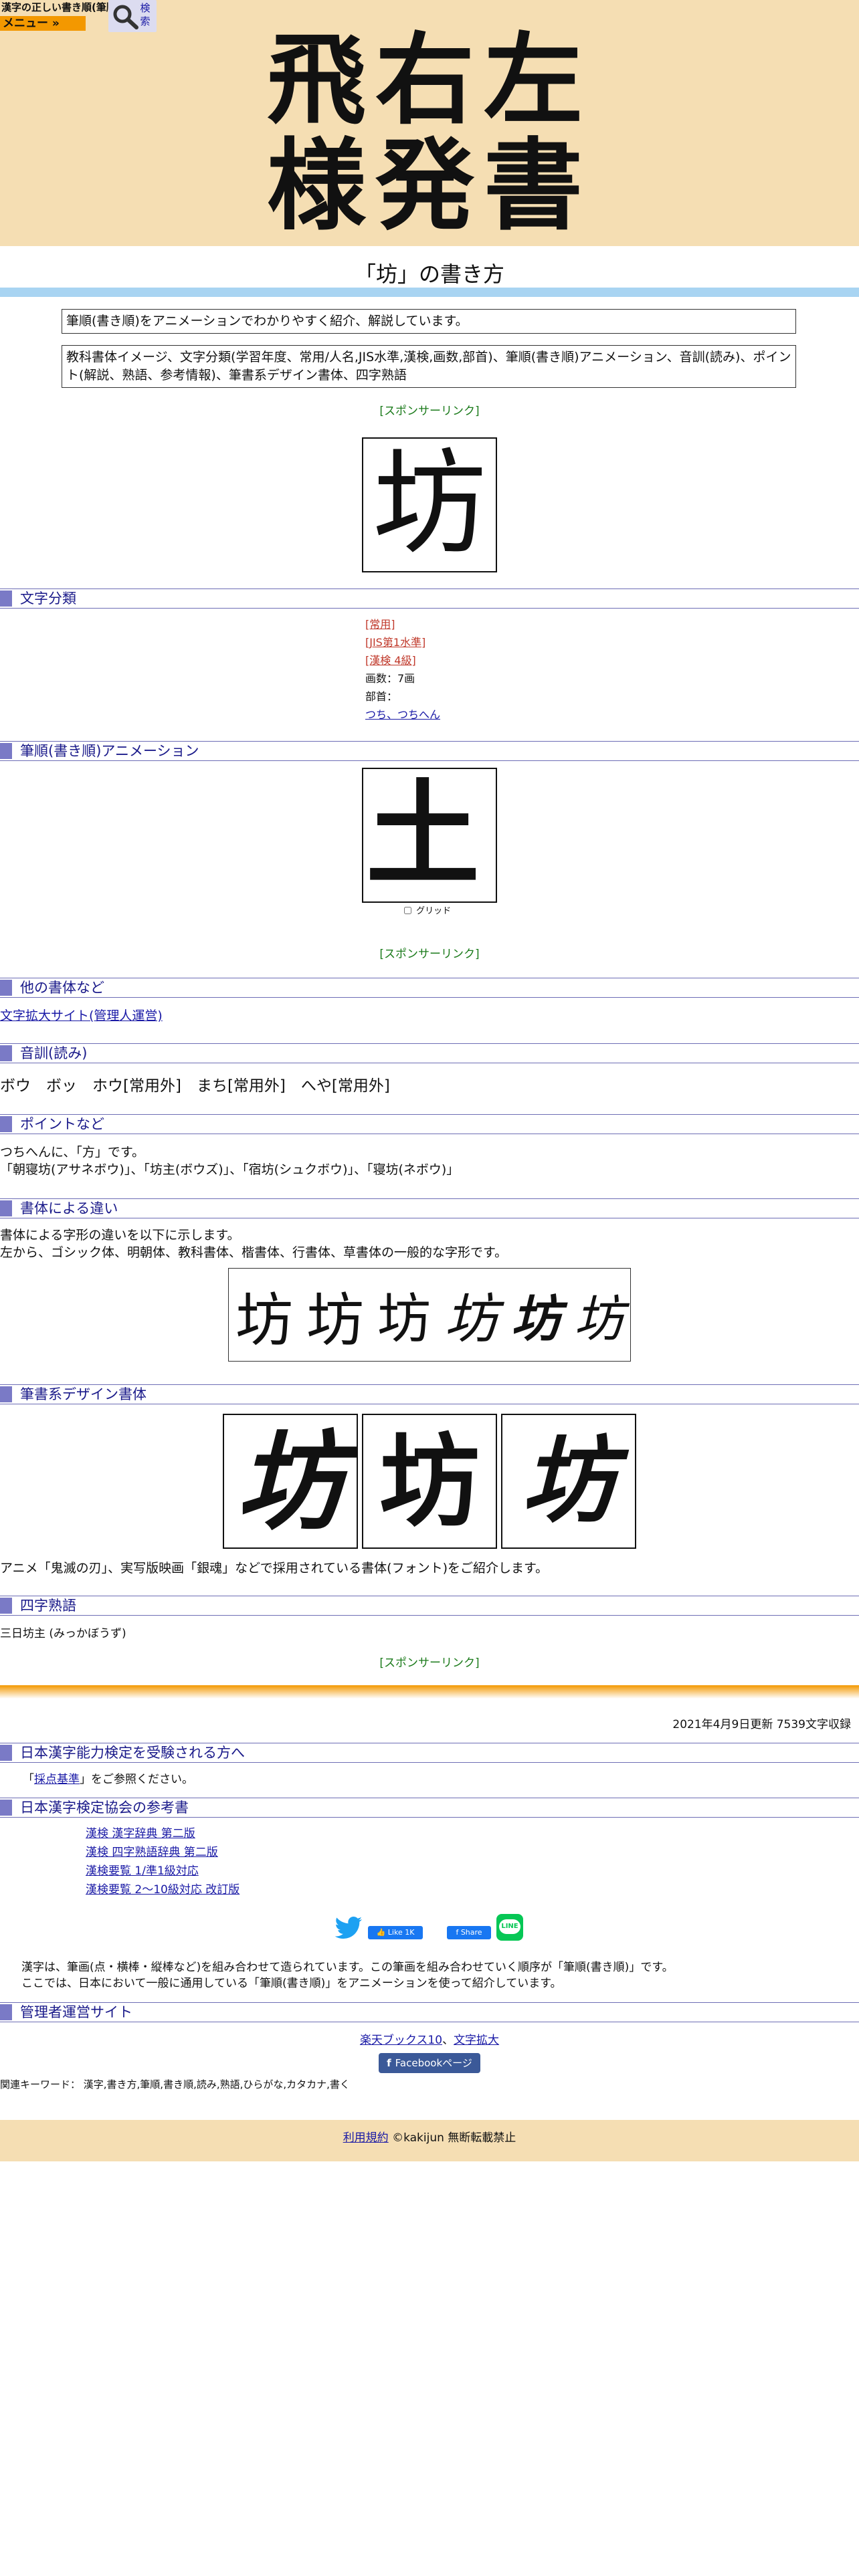 The width and height of the screenshot is (859, 2576). I want to click on share-label: Share, so click(471, 1933).